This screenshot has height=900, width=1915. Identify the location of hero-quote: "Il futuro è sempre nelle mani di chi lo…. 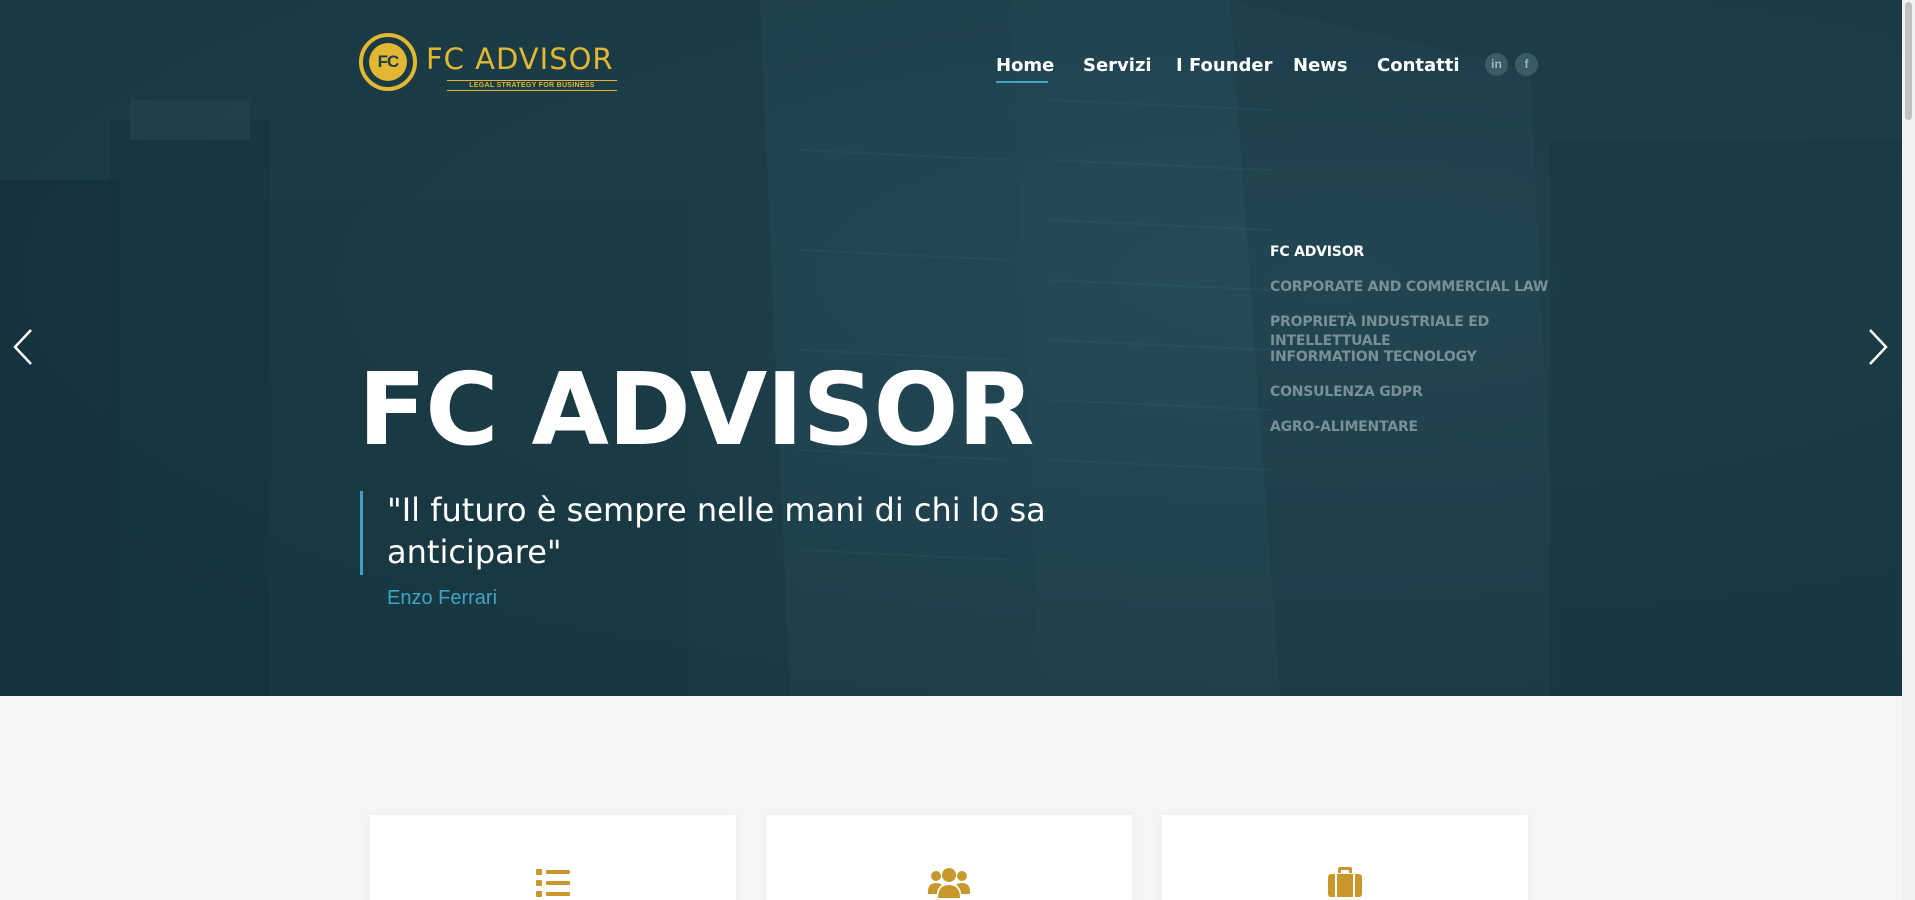
(716, 531).